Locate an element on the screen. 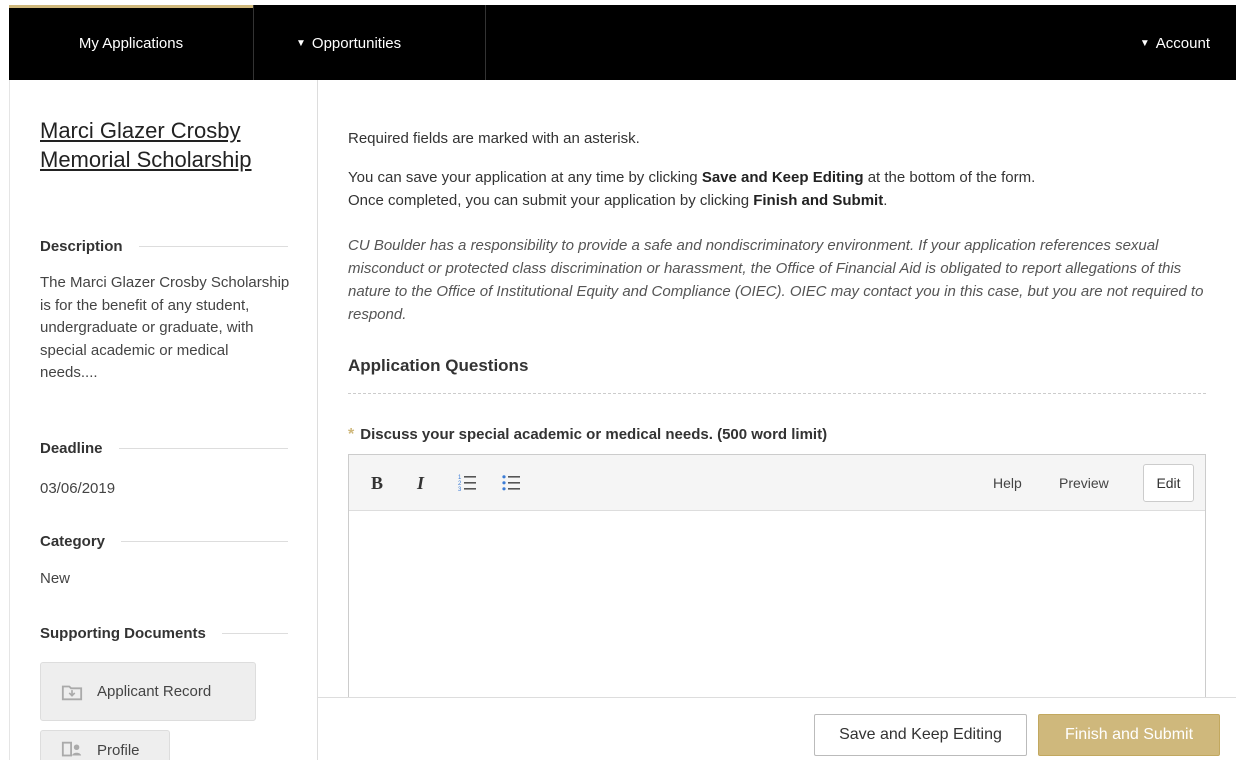  category-heading: Category is located at coordinates (164, 541).